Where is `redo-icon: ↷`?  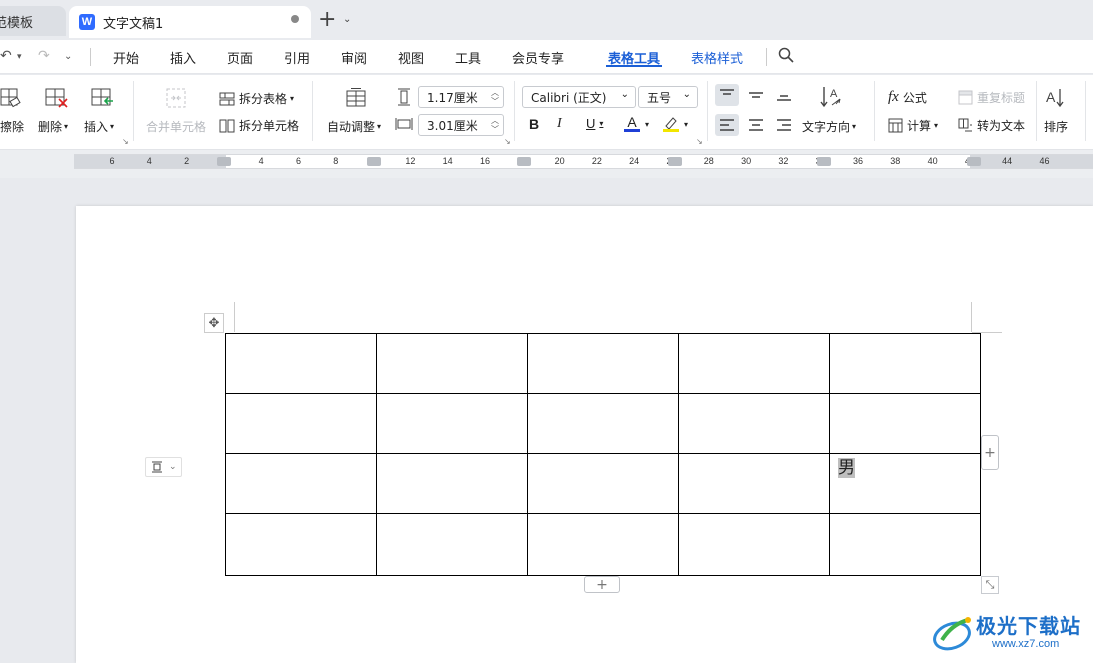 redo-icon: ↷ is located at coordinates (44, 56).